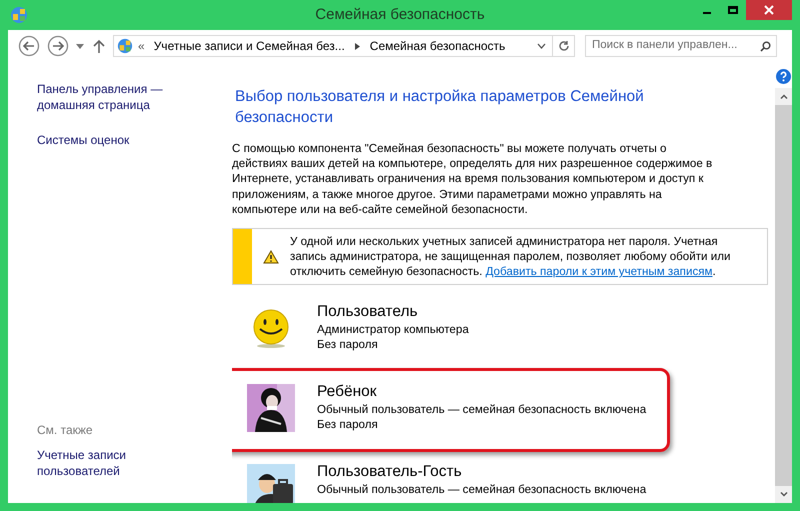 The image size is (800, 511). What do you see at coordinates (438, 46) in the screenshot?
I see `breadcrumb-link: Семейная безопасность` at bounding box center [438, 46].